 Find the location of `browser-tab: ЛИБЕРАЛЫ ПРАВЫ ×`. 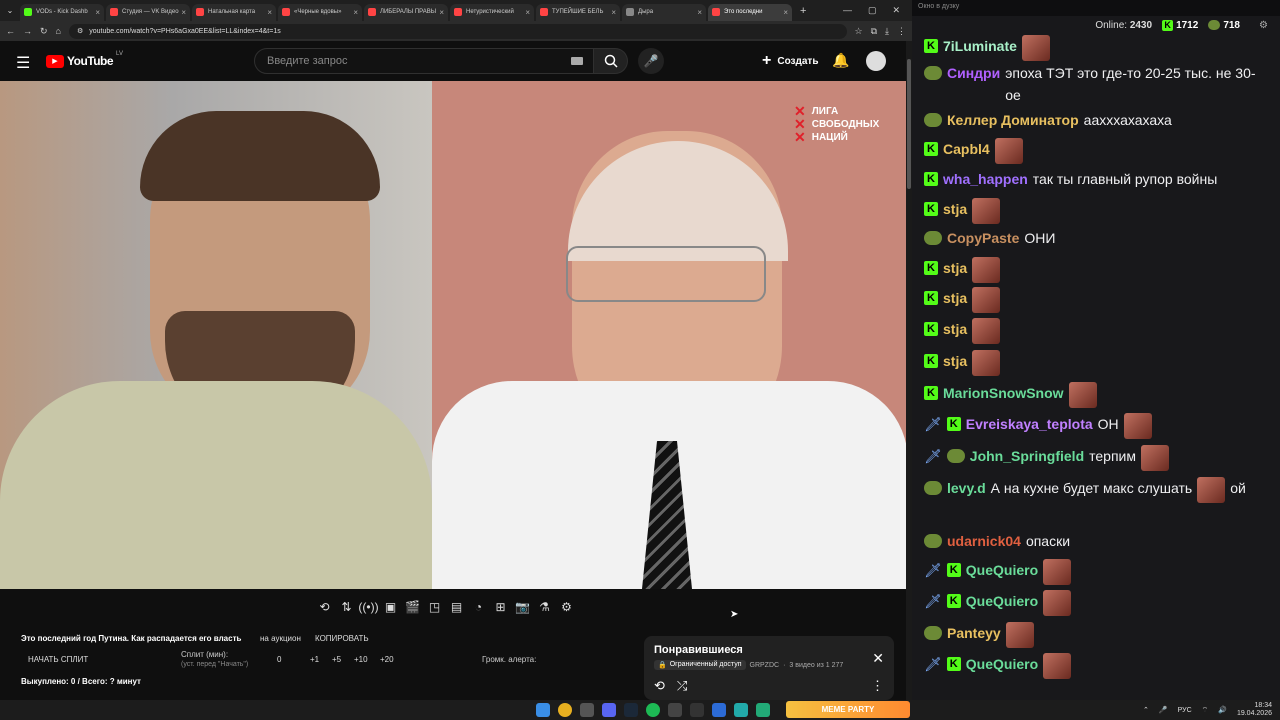

browser-tab: ЛИБЕРАЛЫ ПРАВЫ × is located at coordinates (406, 12).